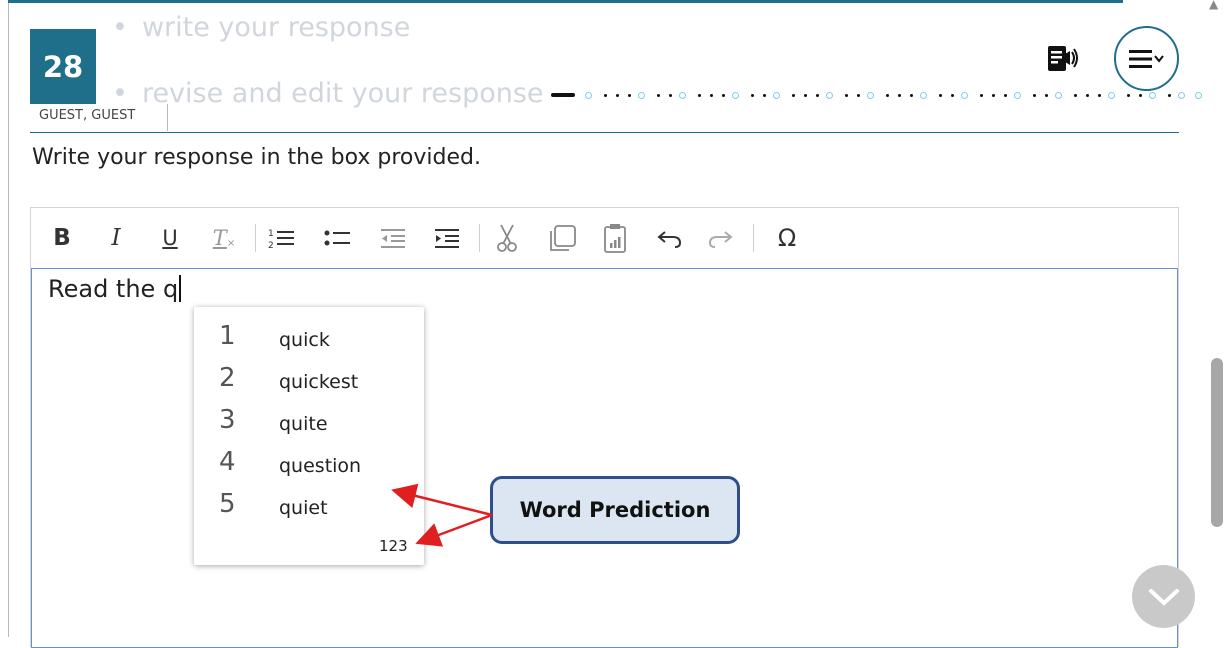 This screenshot has width=1226, height=648. I want to click on page-left-border, so click(8, 318).